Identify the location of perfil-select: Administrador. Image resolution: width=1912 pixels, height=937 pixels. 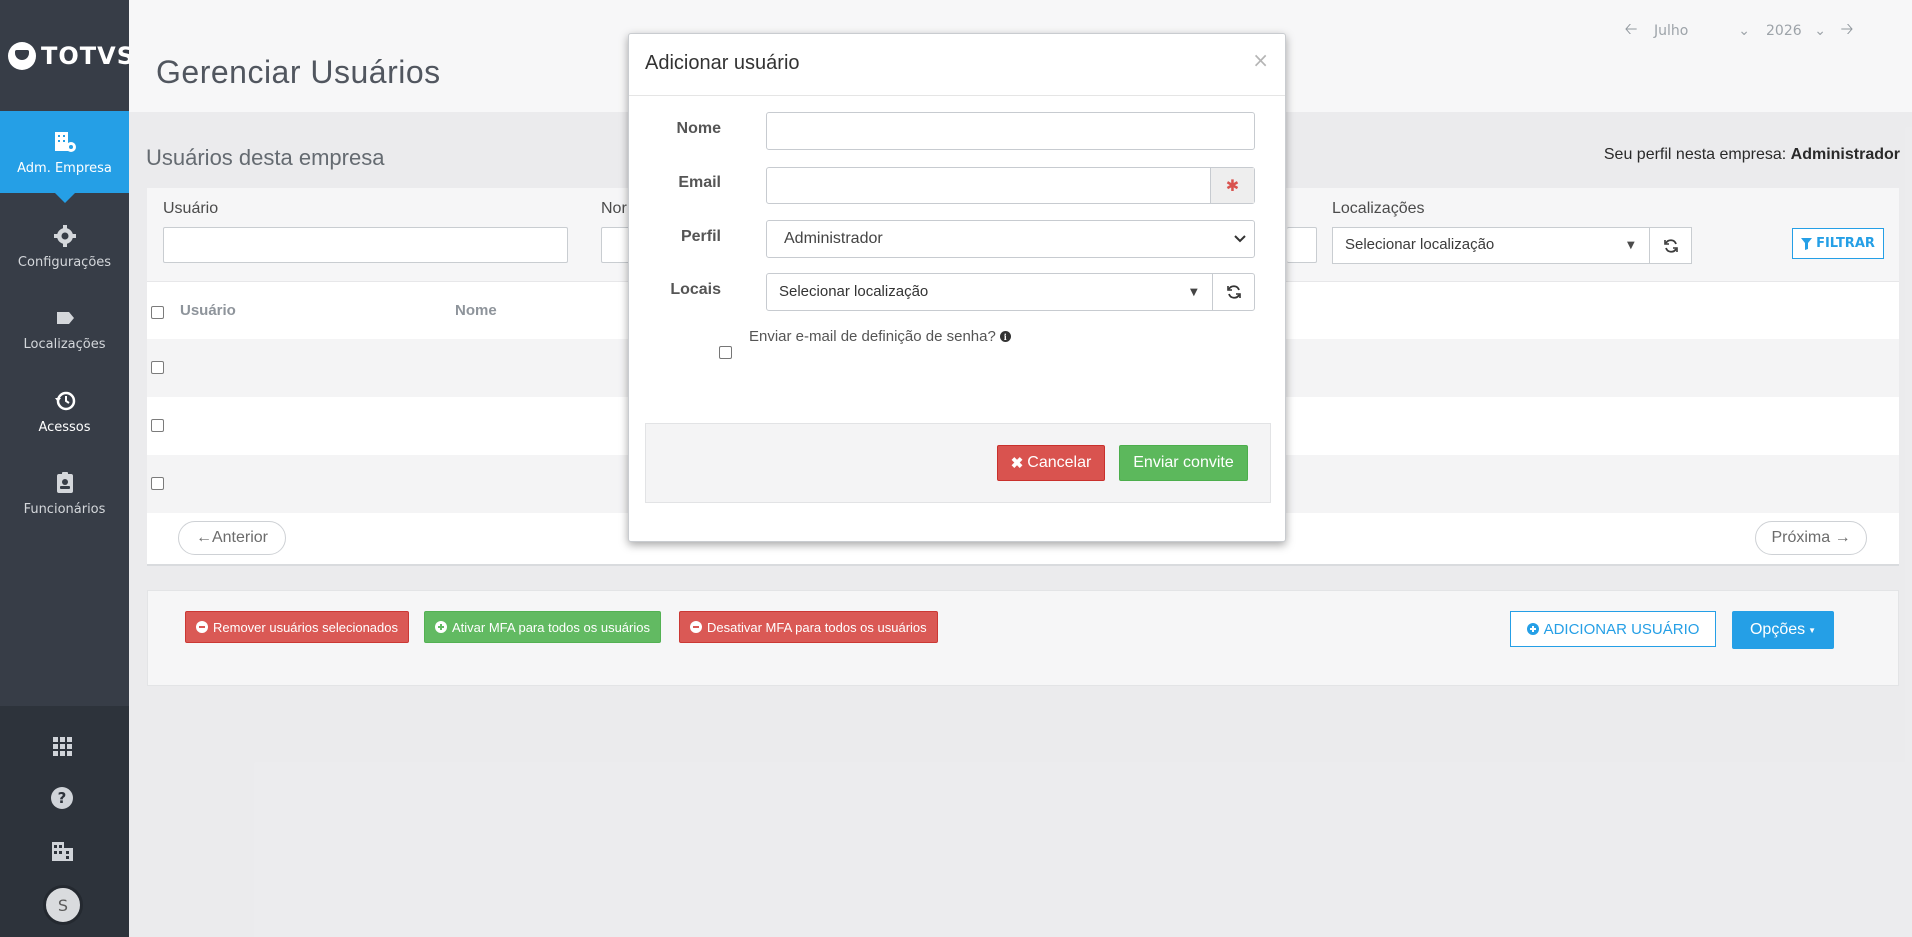
(1010, 239).